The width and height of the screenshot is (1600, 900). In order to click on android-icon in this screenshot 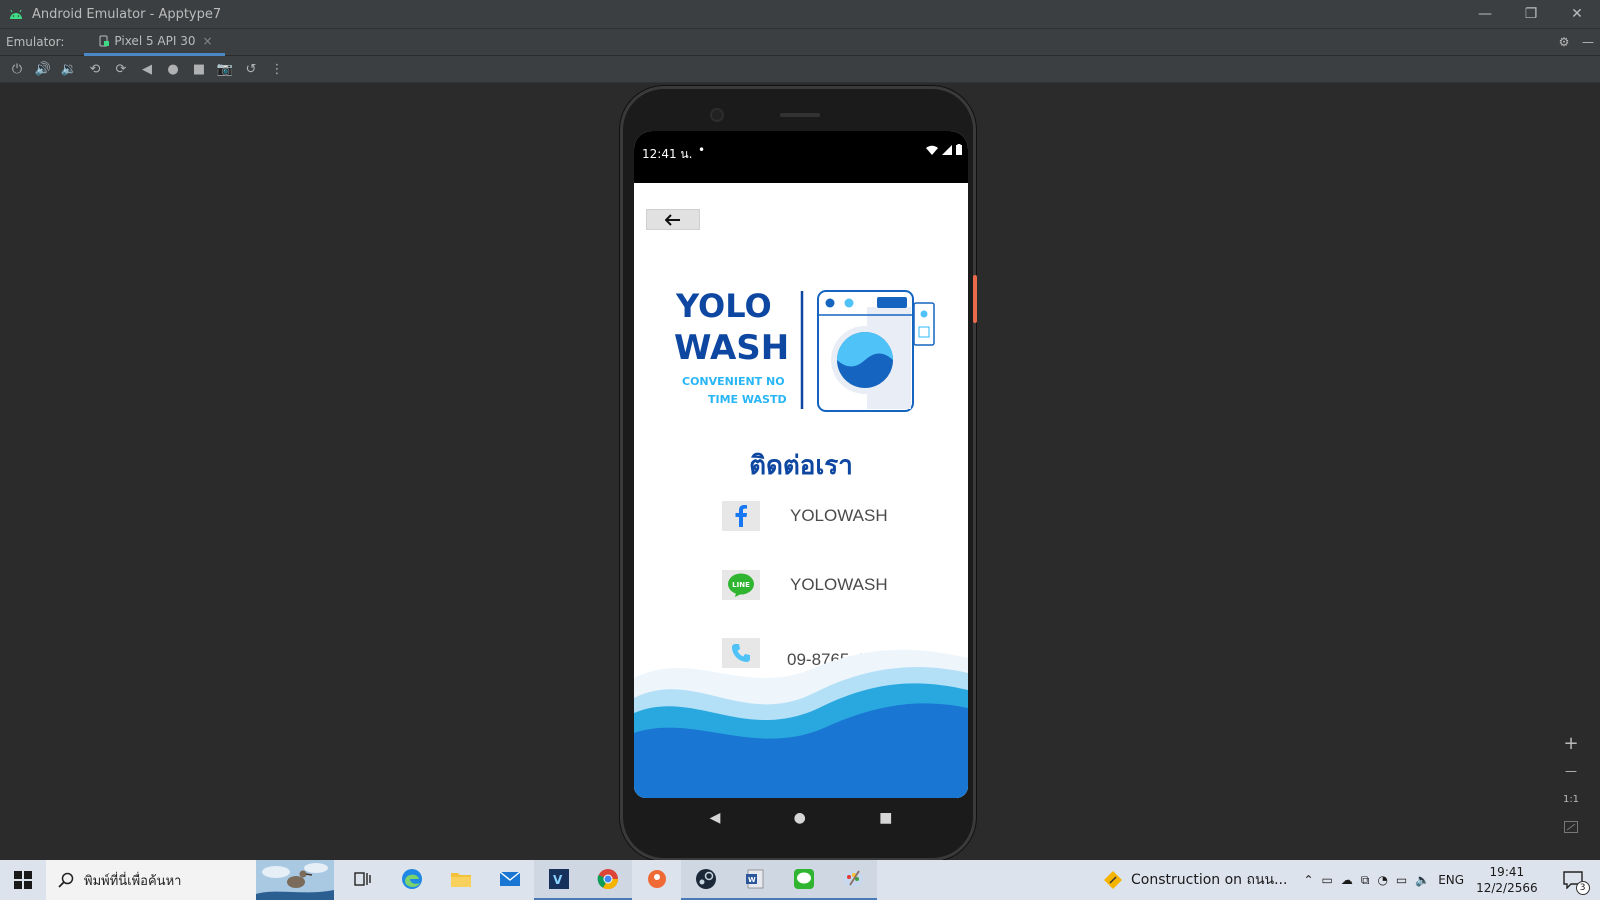, I will do `click(16, 14)`.